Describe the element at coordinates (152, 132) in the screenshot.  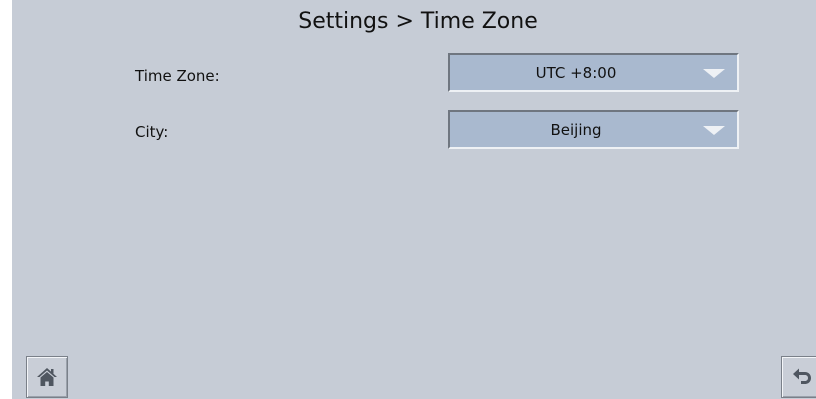
I see `city-label: City:` at that location.